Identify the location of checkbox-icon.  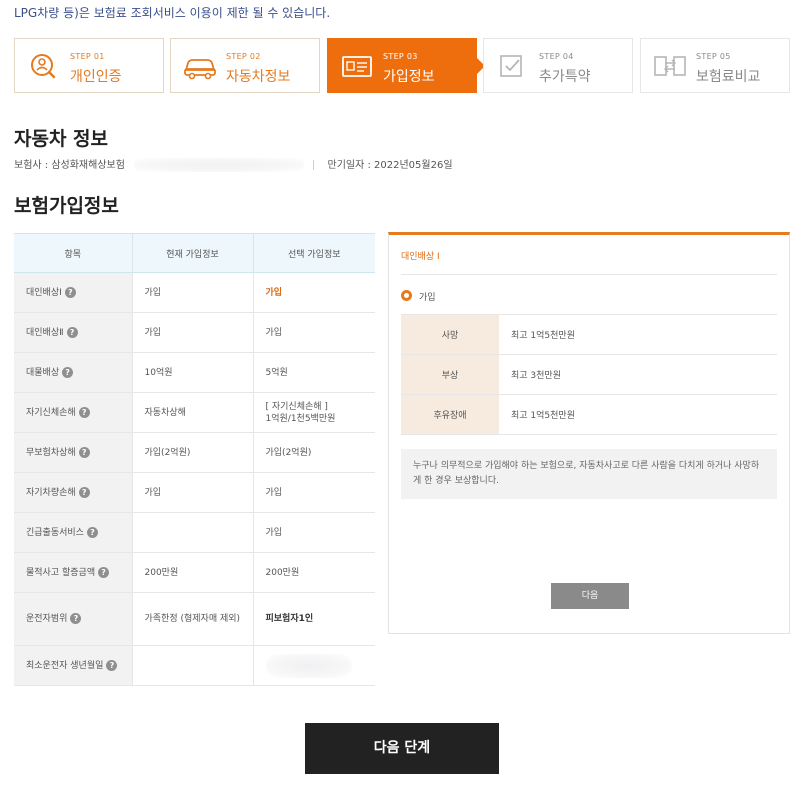
(511, 66).